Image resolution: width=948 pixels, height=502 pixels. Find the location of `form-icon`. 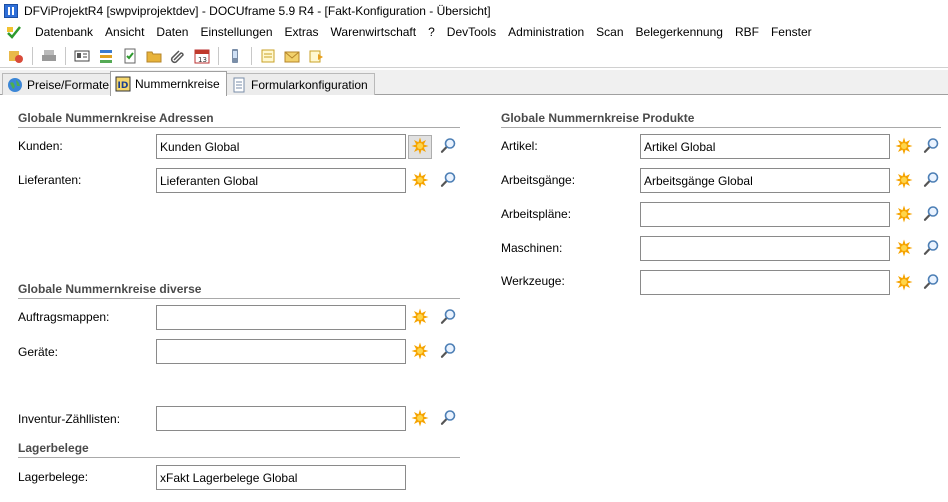

form-icon is located at coordinates (239, 84).